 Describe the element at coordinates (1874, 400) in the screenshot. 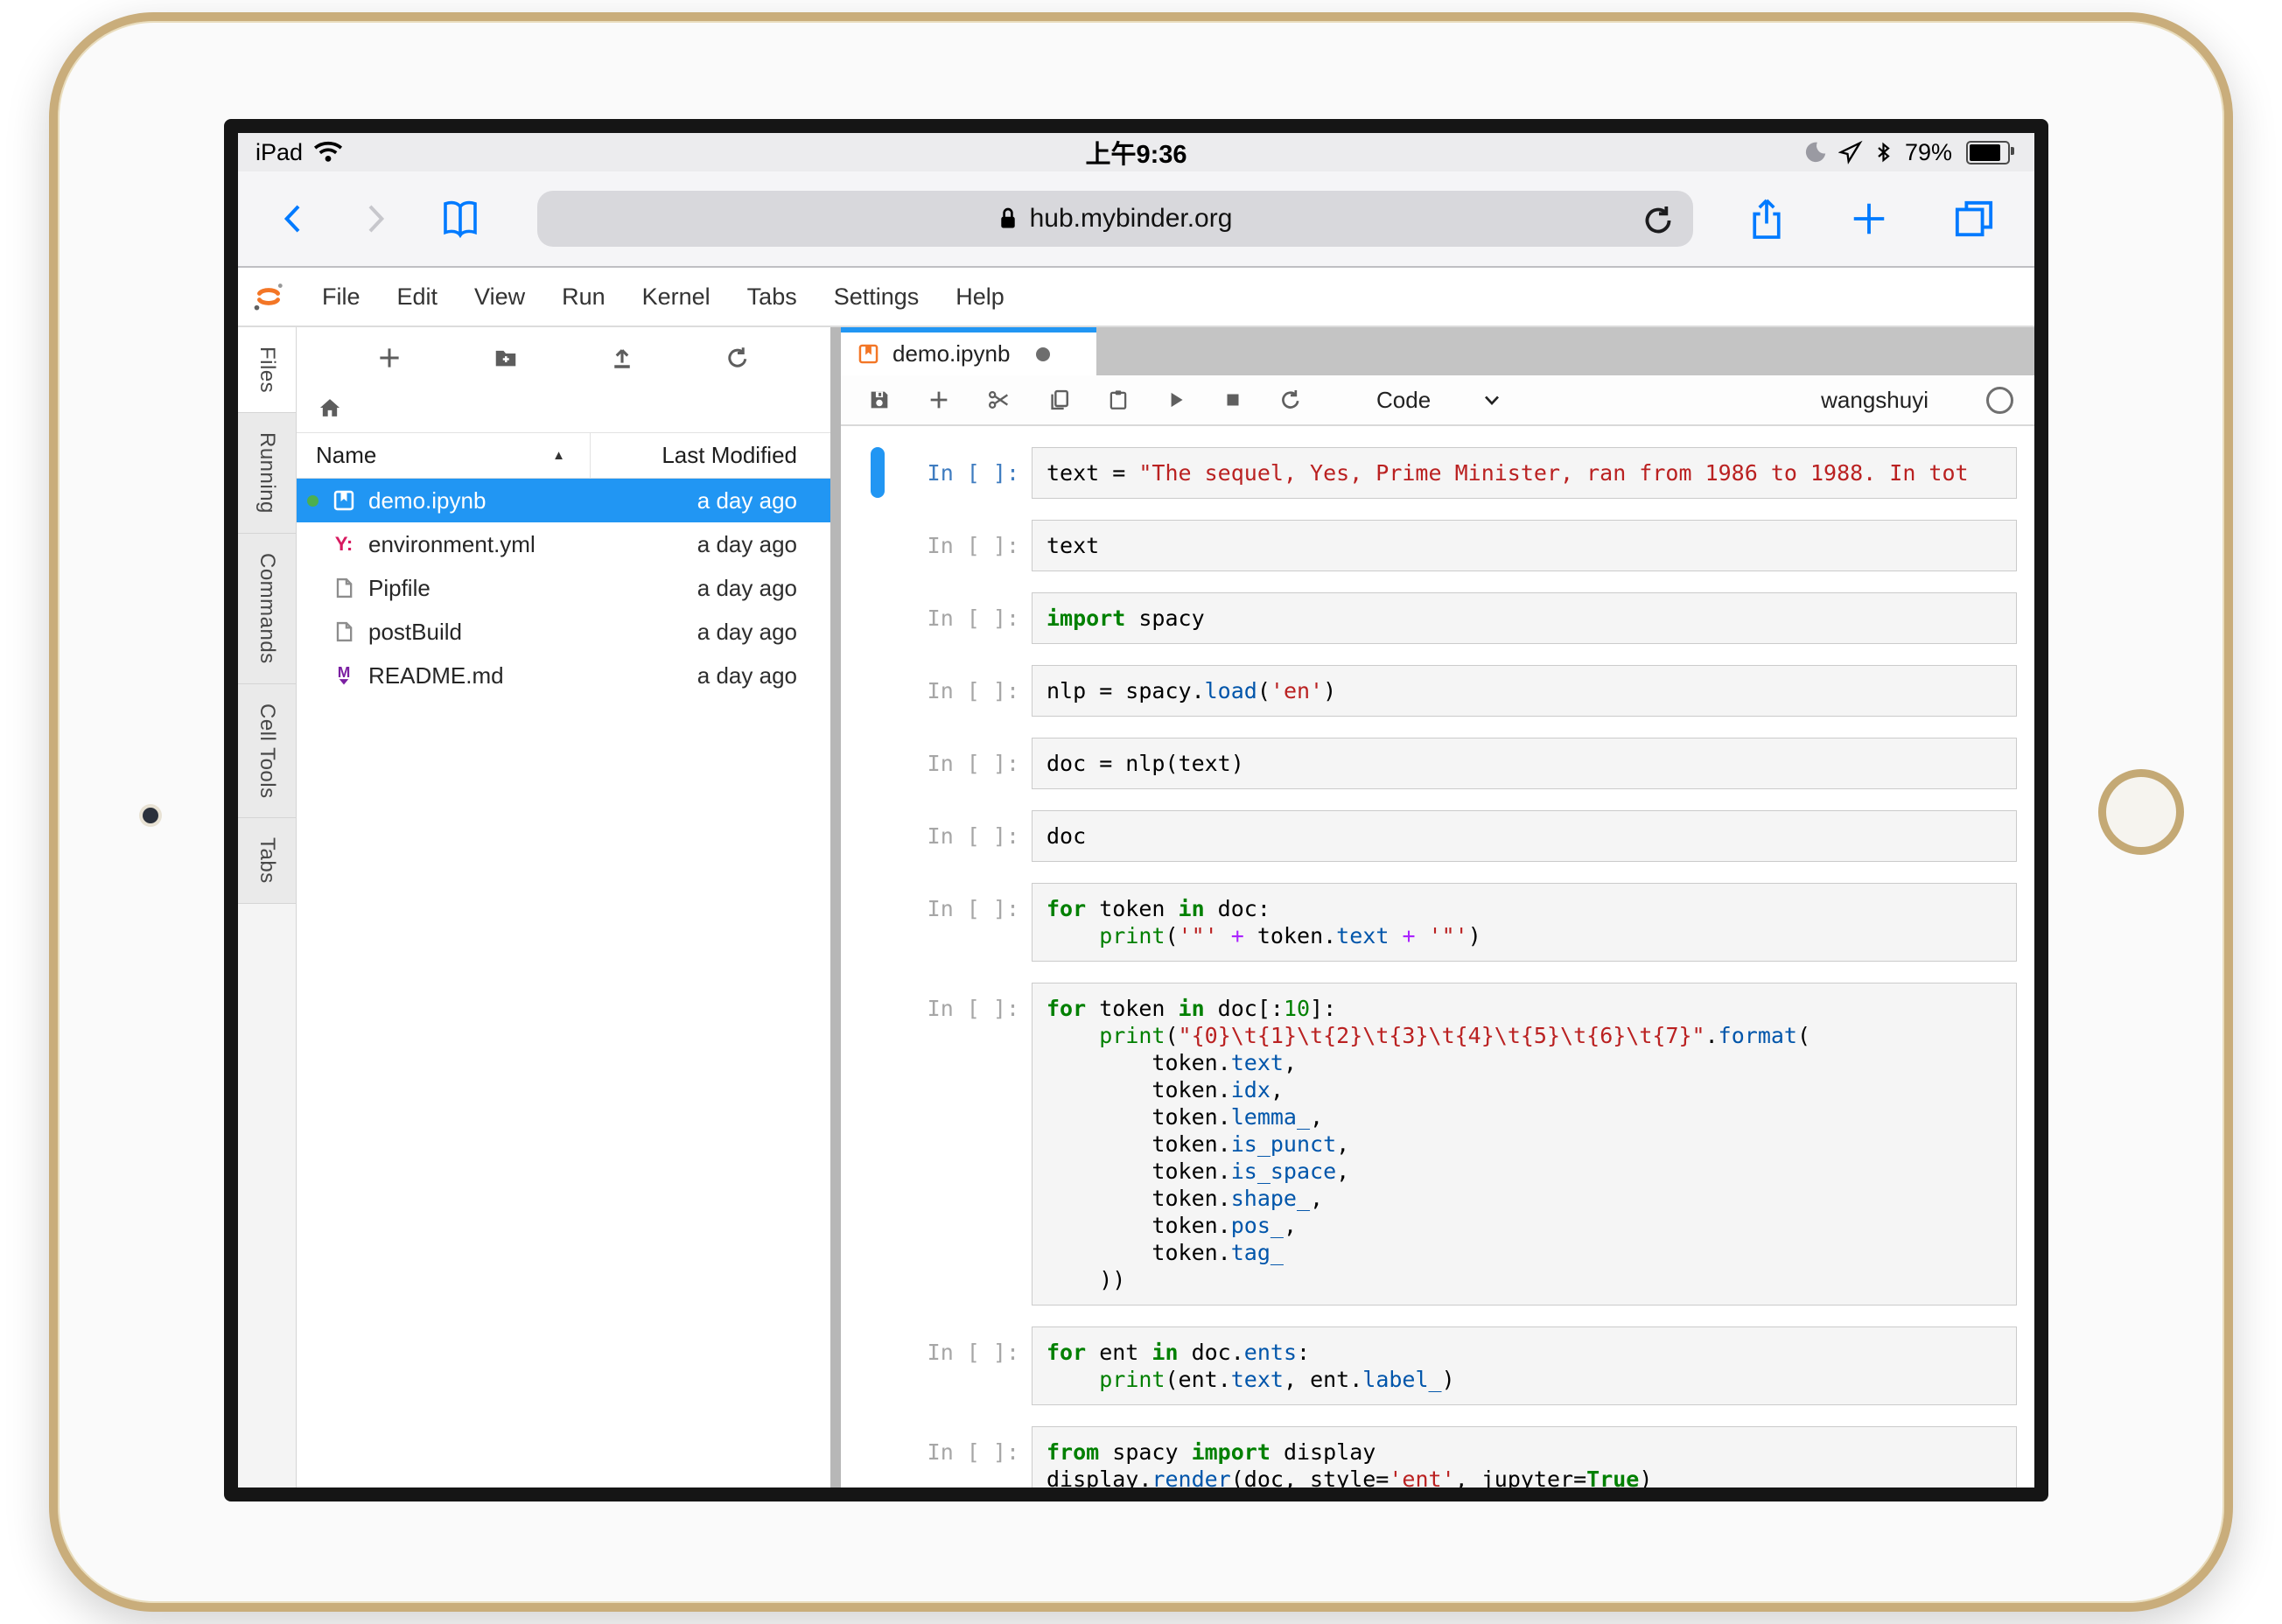

I see `kernel-user-label: wangshuyi` at that location.